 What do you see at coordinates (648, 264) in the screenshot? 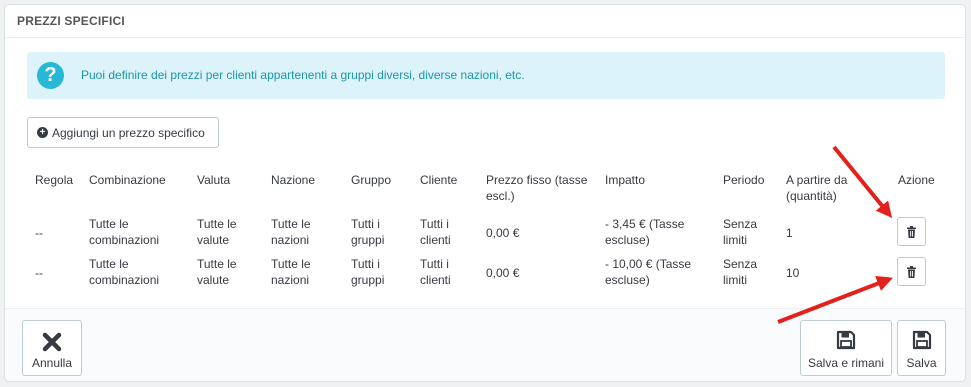
I see `cell-impact-line1: - 10,00 € (Tasse` at bounding box center [648, 264].